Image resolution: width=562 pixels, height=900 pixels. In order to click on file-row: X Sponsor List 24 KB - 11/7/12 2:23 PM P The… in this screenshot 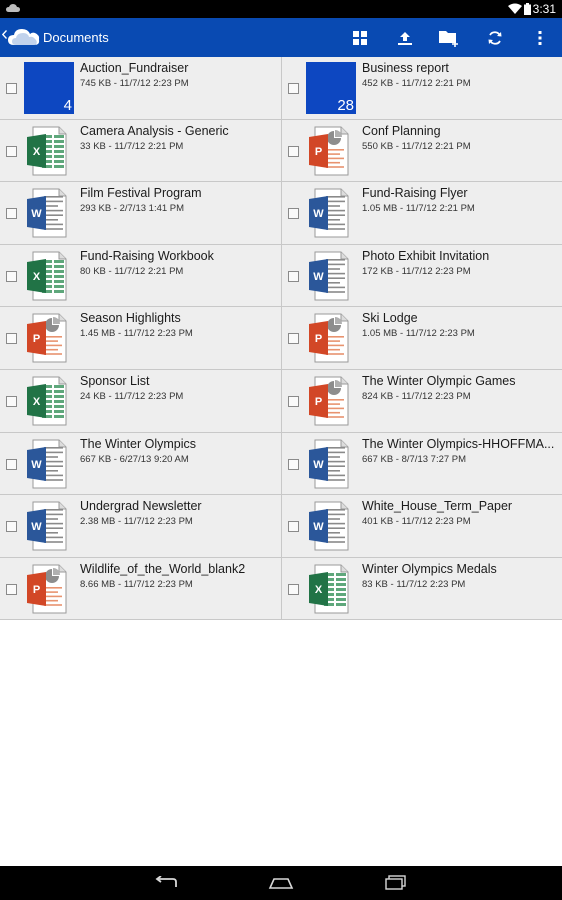, I will do `click(281, 401)`.